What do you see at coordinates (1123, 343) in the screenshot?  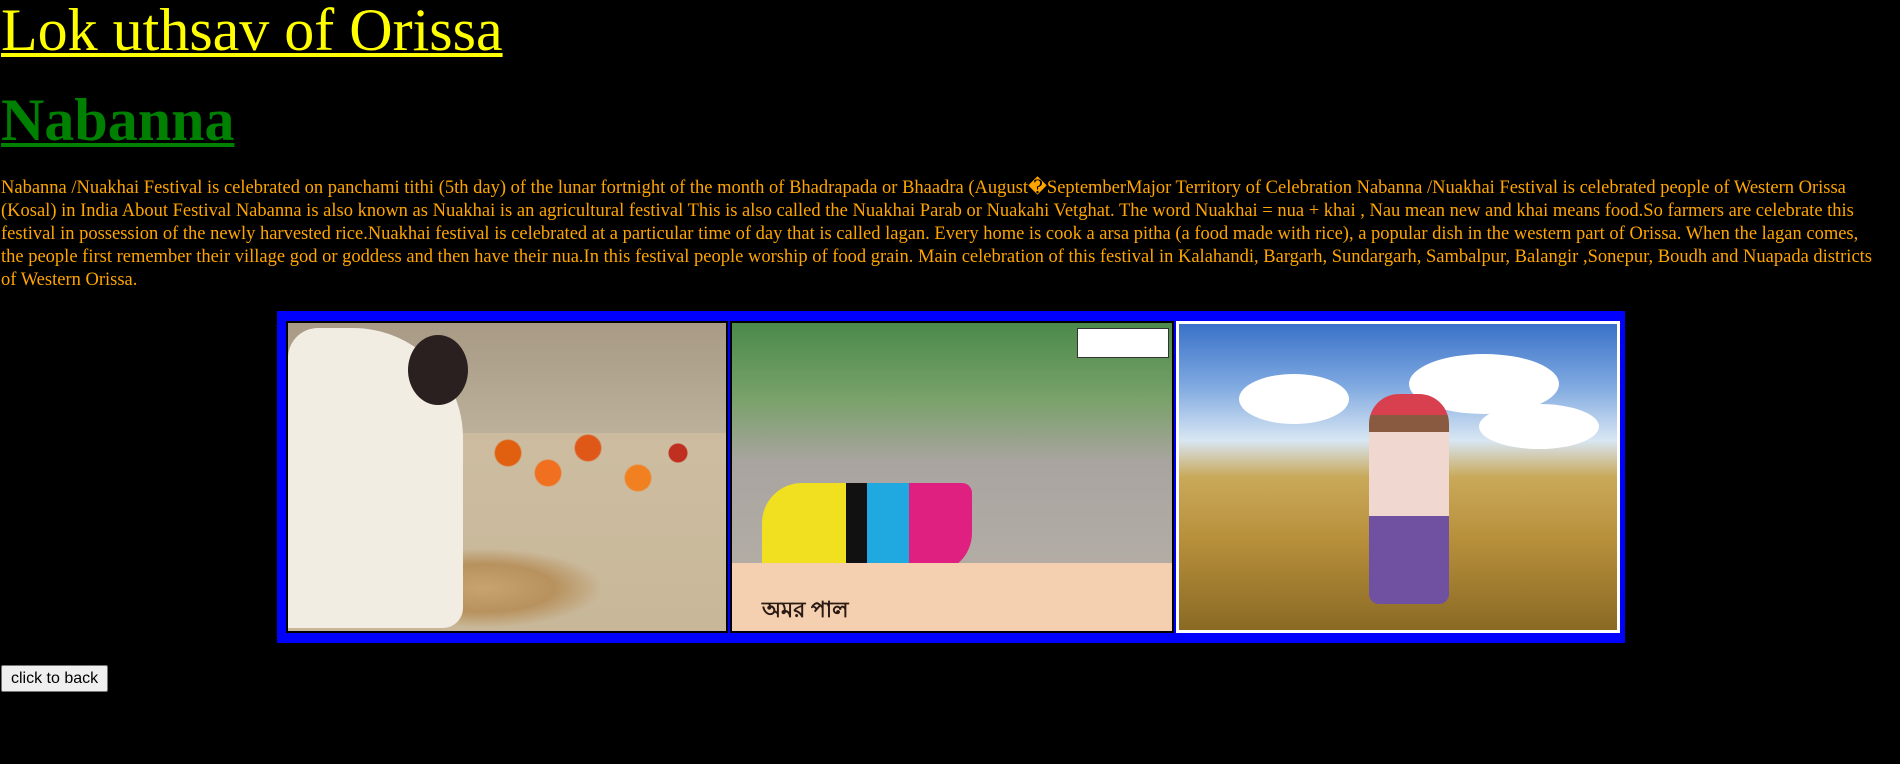 I see `label-badge` at bounding box center [1123, 343].